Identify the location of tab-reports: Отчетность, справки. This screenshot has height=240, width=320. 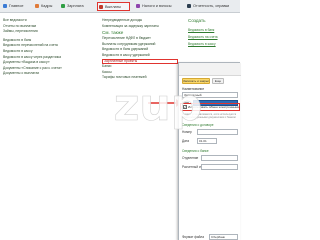
(207, 6).